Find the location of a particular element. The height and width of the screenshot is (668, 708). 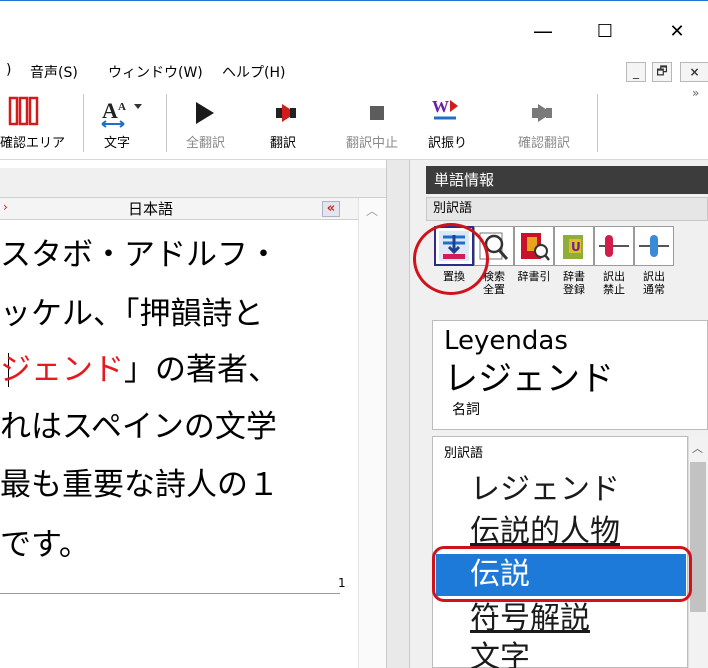

confirm-area-icon is located at coordinates (23, 111).